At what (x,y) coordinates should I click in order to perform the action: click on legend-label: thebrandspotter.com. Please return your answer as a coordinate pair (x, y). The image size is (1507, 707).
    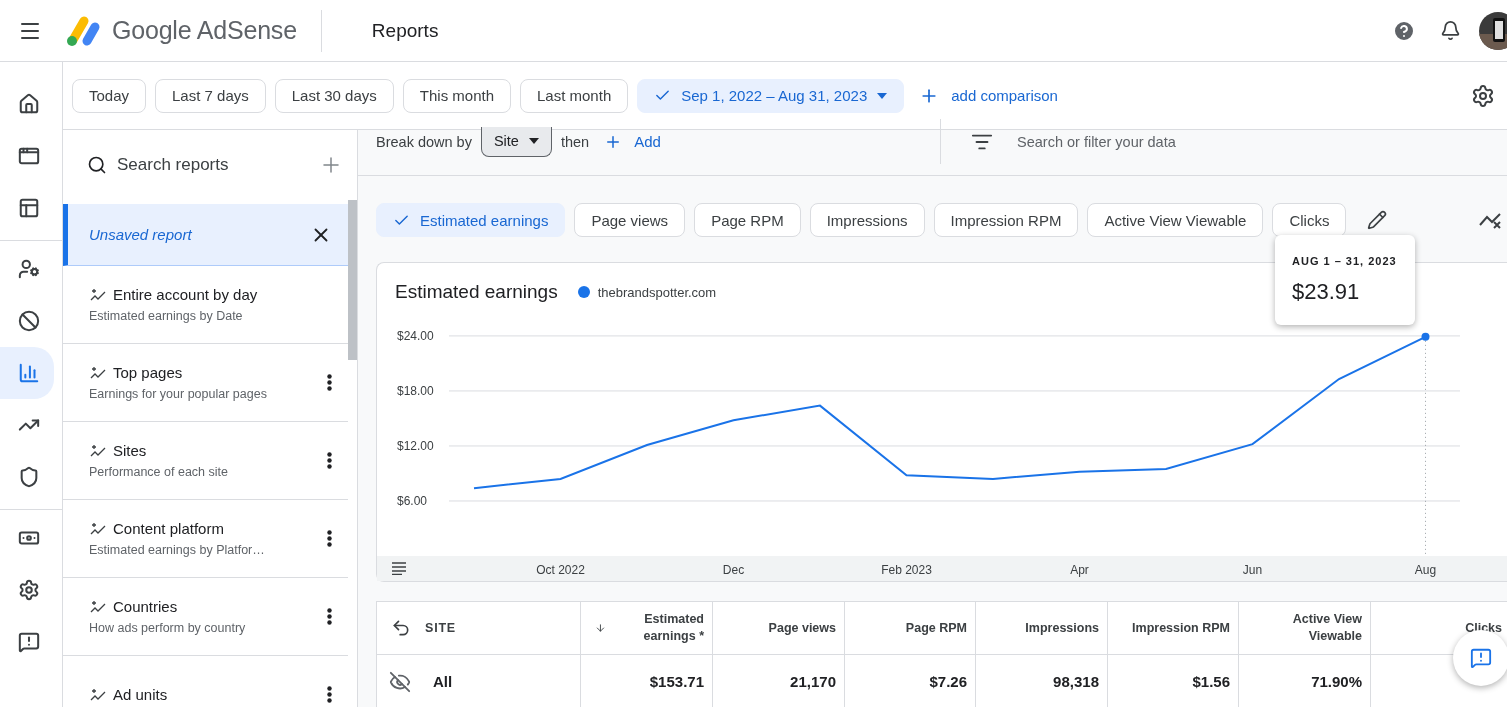
    Looking at the image, I should click on (657, 292).